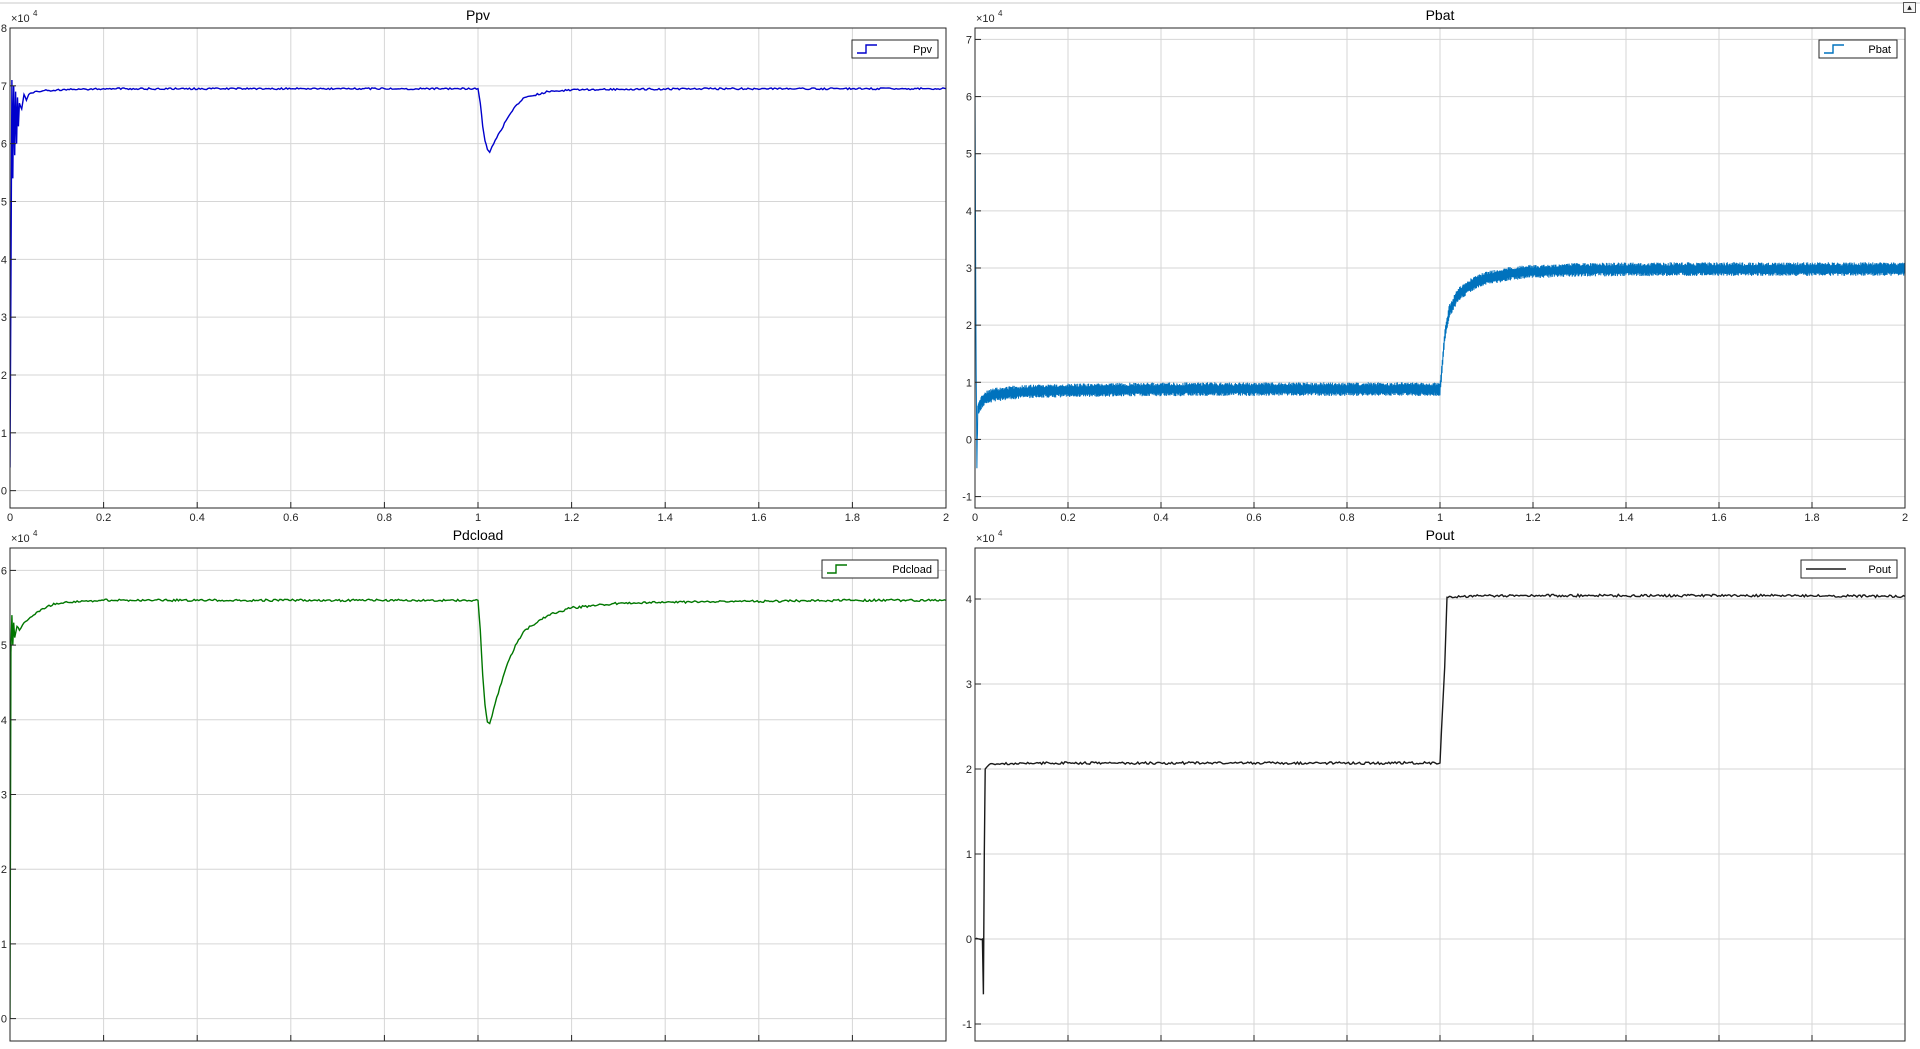 The image size is (1920, 1049). What do you see at coordinates (895, 49) in the screenshot?
I see `legend: Ppv` at bounding box center [895, 49].